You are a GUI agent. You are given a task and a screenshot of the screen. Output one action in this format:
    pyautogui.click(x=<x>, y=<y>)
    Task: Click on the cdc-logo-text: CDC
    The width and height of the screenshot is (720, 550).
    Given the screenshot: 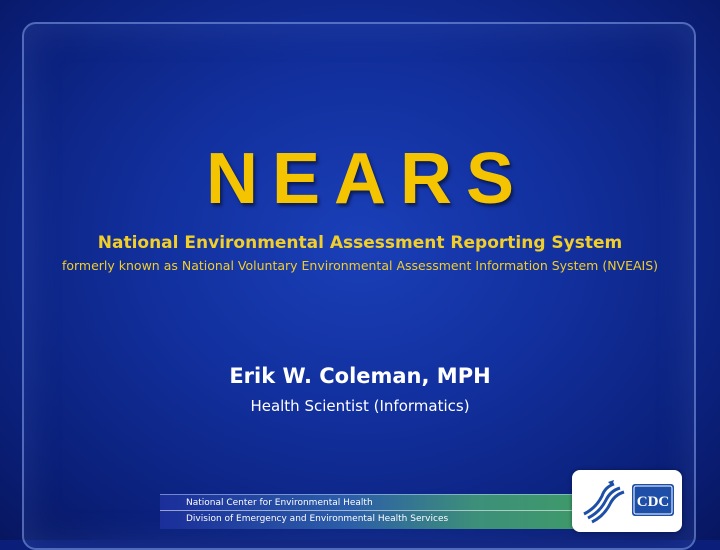 What is the action you would take?
    pyautogui.click(x=653, y=502)
    